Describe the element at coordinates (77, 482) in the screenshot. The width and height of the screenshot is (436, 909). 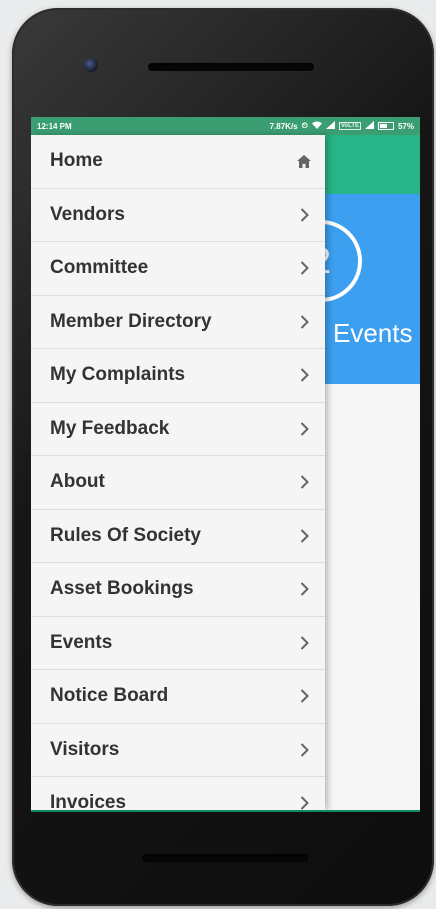
I see `menu-item-label: About` at that location.